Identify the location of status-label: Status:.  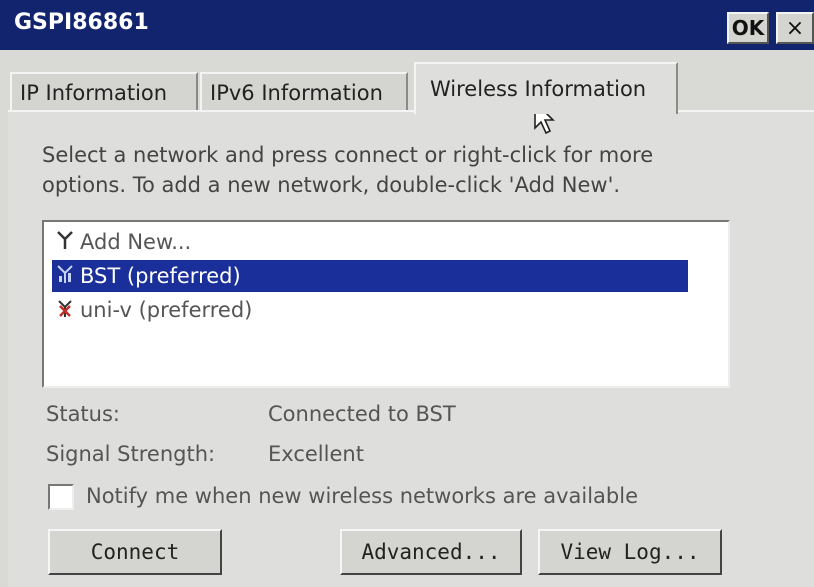
(83, 414).